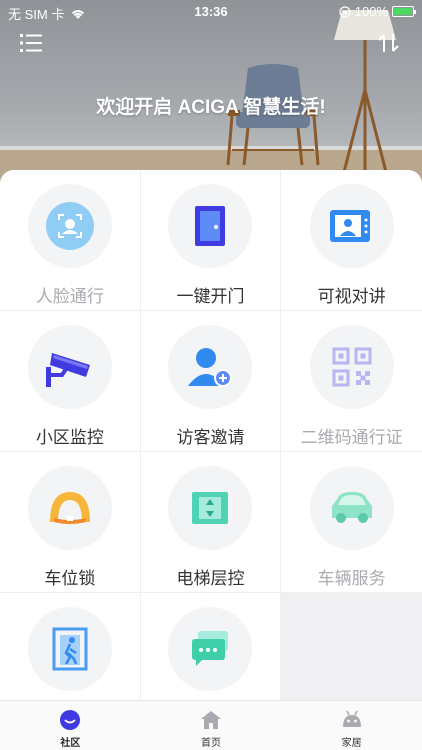  What do you see at coordinates (211, 743) in the screenshot?
I see `tab-label: 首页` at bounding box center [211, 743].